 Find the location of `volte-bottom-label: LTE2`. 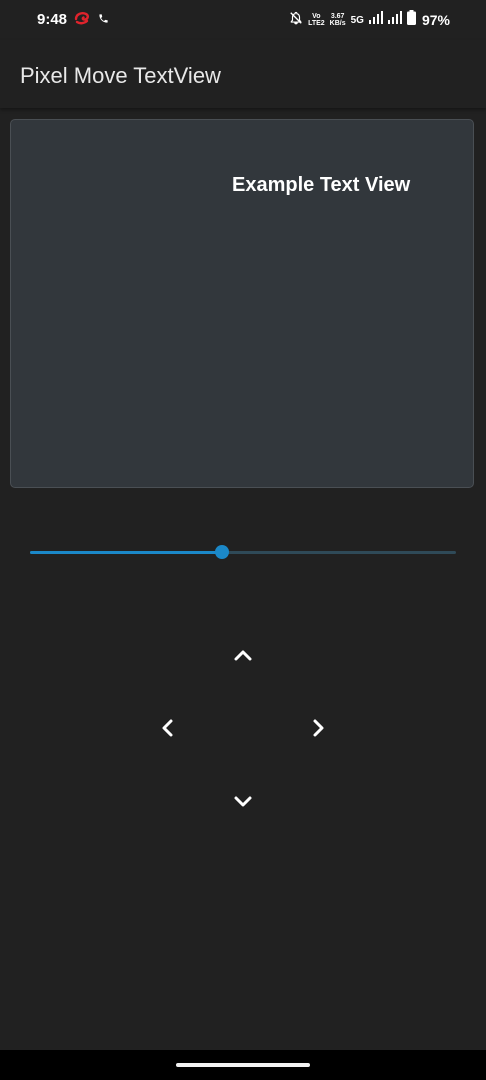

volte-bottom-label: LTE2 is located at coordinates (316, 23).